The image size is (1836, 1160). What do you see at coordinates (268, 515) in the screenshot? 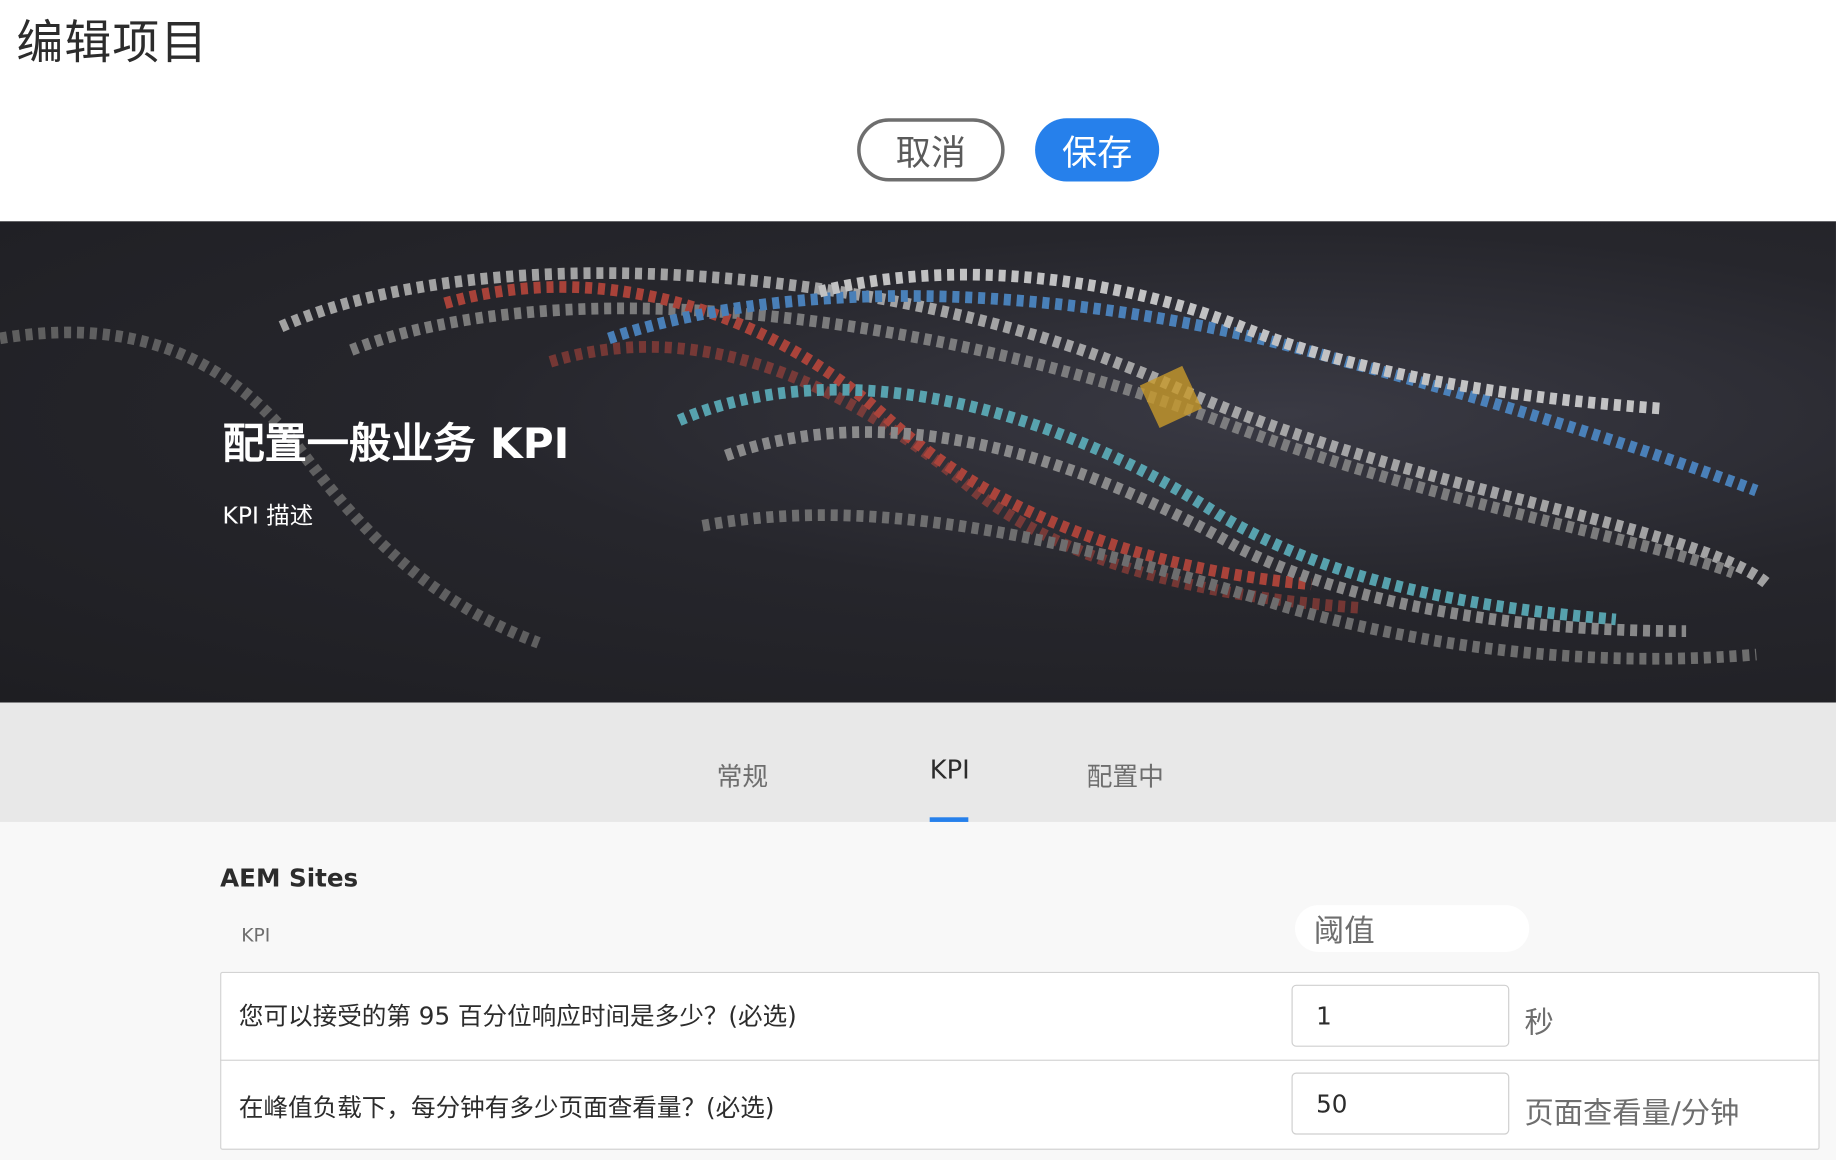
I see `hero-description: KPI 描述` at bounding box center [268, 515].